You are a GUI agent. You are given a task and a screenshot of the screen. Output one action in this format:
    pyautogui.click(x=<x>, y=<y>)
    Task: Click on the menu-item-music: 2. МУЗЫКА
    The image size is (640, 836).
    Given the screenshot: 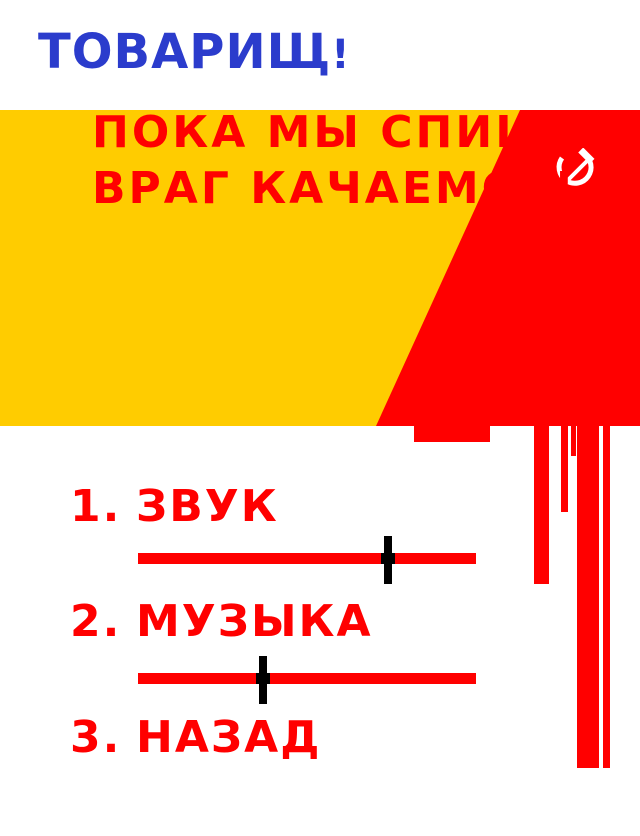 What is the action you would take?
    pyautogui.click(x=221, y=622)
    